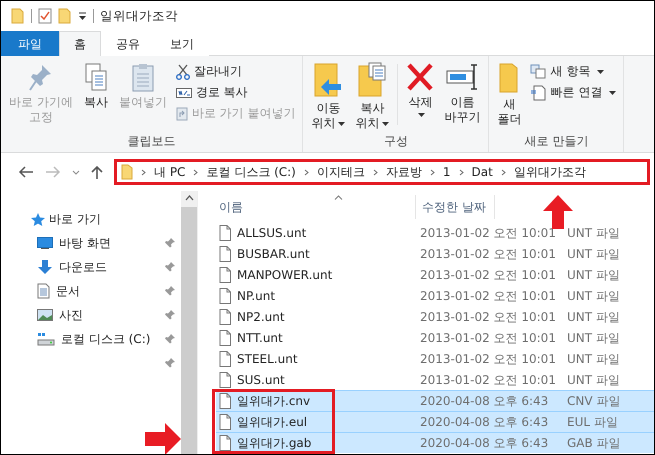 The image size is (655, 455). Describe the element at coordinates (45, 315) in the screenshot. I see `image-icon` at that location.